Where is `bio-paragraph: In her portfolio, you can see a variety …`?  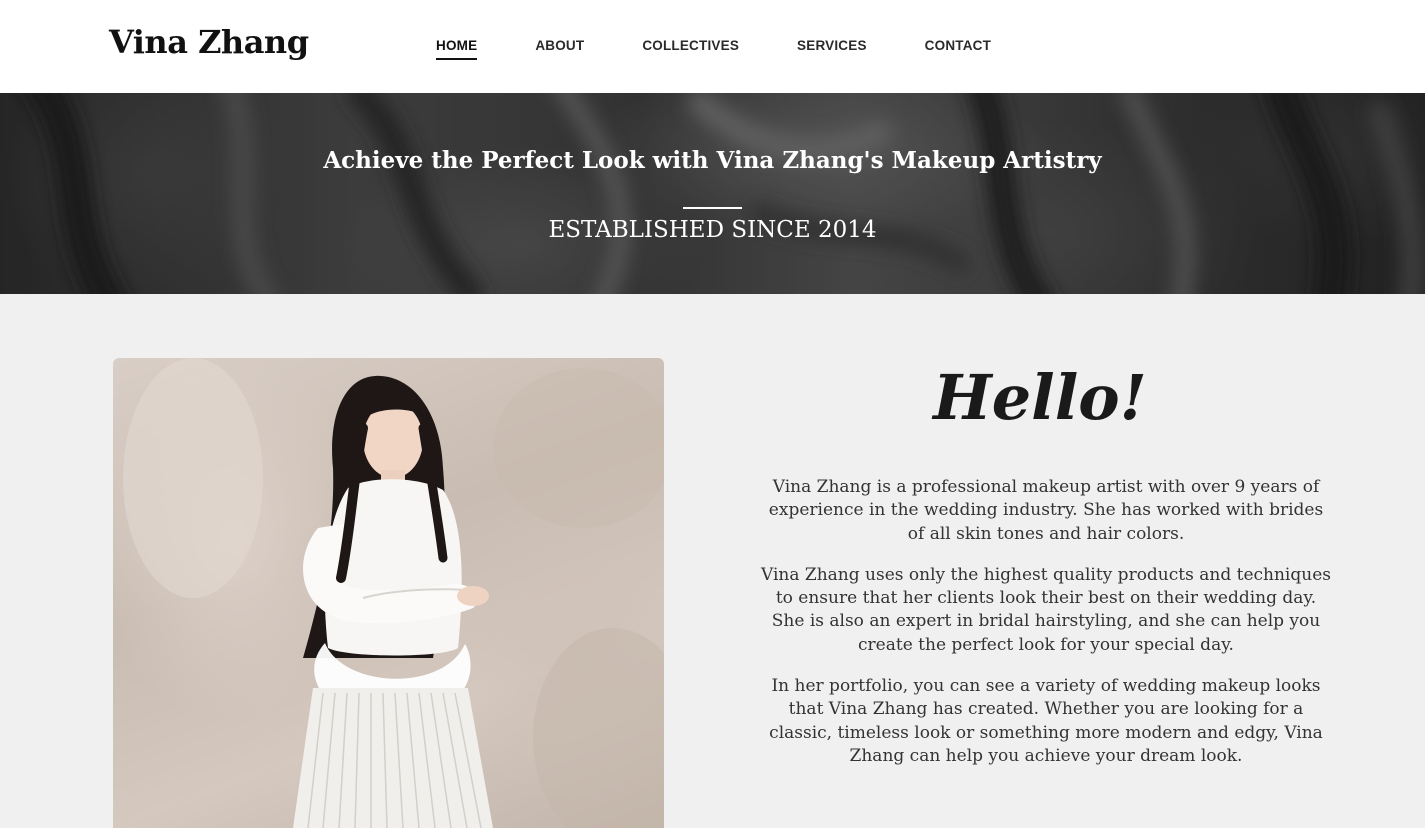
bio-paragraph: In her portfolio, you can see a variety … is located at coordinates (1046, 721).